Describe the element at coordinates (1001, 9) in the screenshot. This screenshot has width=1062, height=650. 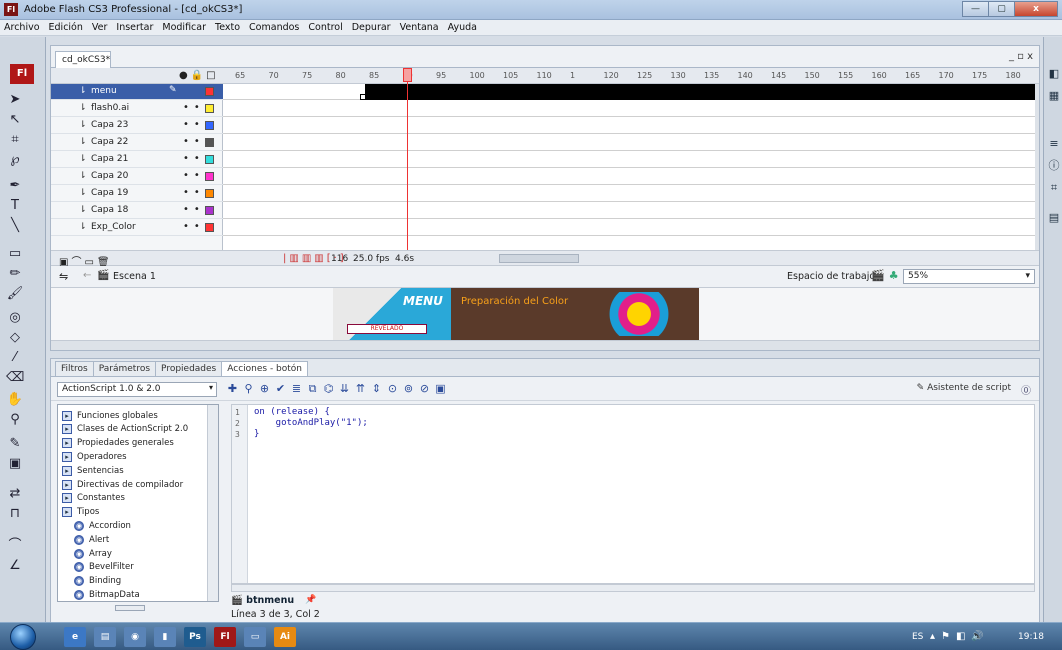
I see `maximize-button: ▢` at that location.